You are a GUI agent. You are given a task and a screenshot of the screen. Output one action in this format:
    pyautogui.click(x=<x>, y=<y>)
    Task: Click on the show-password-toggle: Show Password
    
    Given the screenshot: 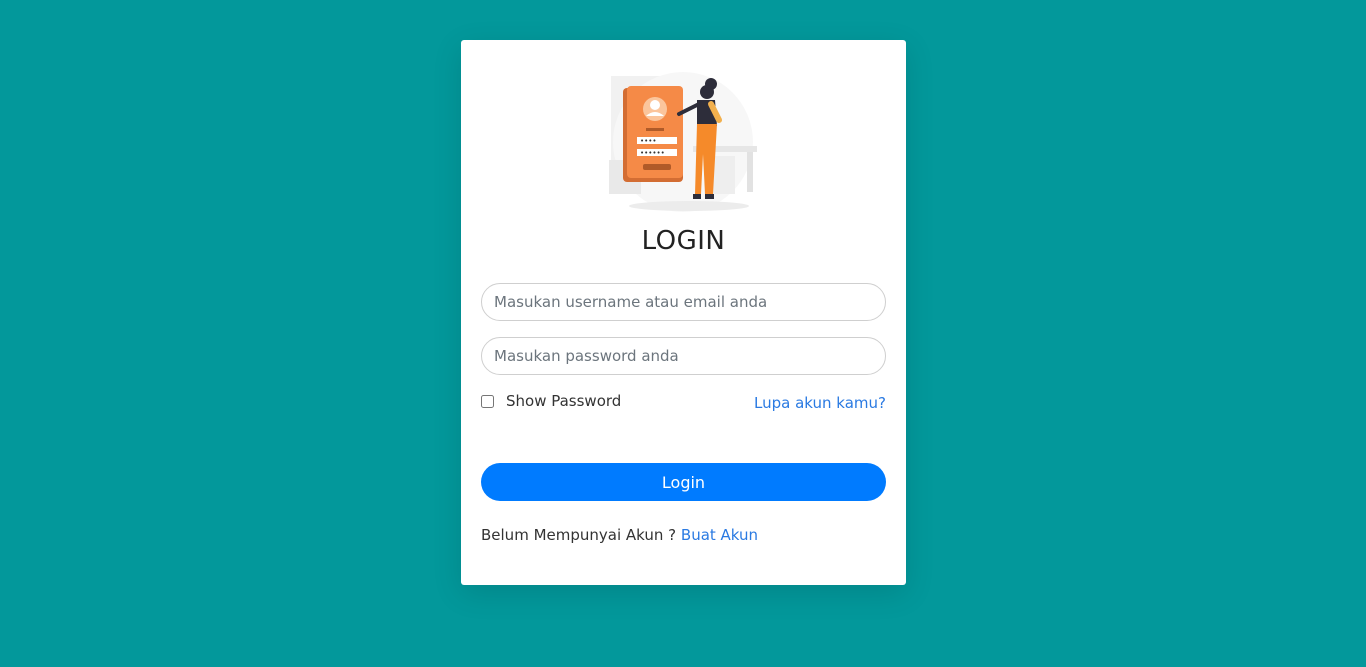 What is the action you would take?
    pyautogui.click(x=551, y=401)
    